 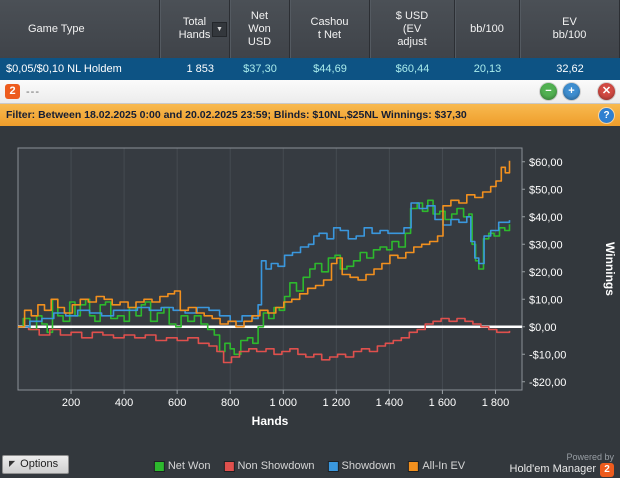 What do you see at coordinates (33, 91) in the screenshot?
I see `graph-window-title: ---` at bounding box center [33, 91].